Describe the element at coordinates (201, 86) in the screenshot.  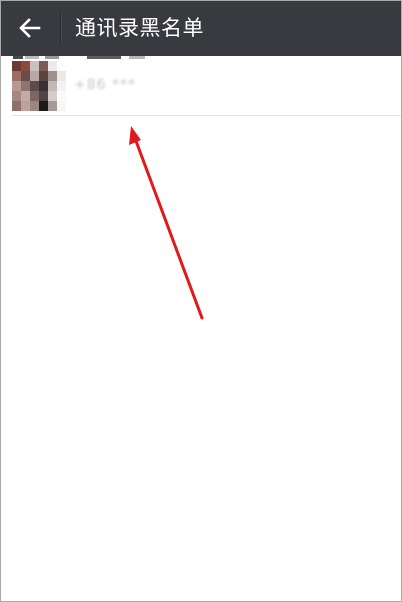
I see `blacklist-item: +86 ***` at that location.